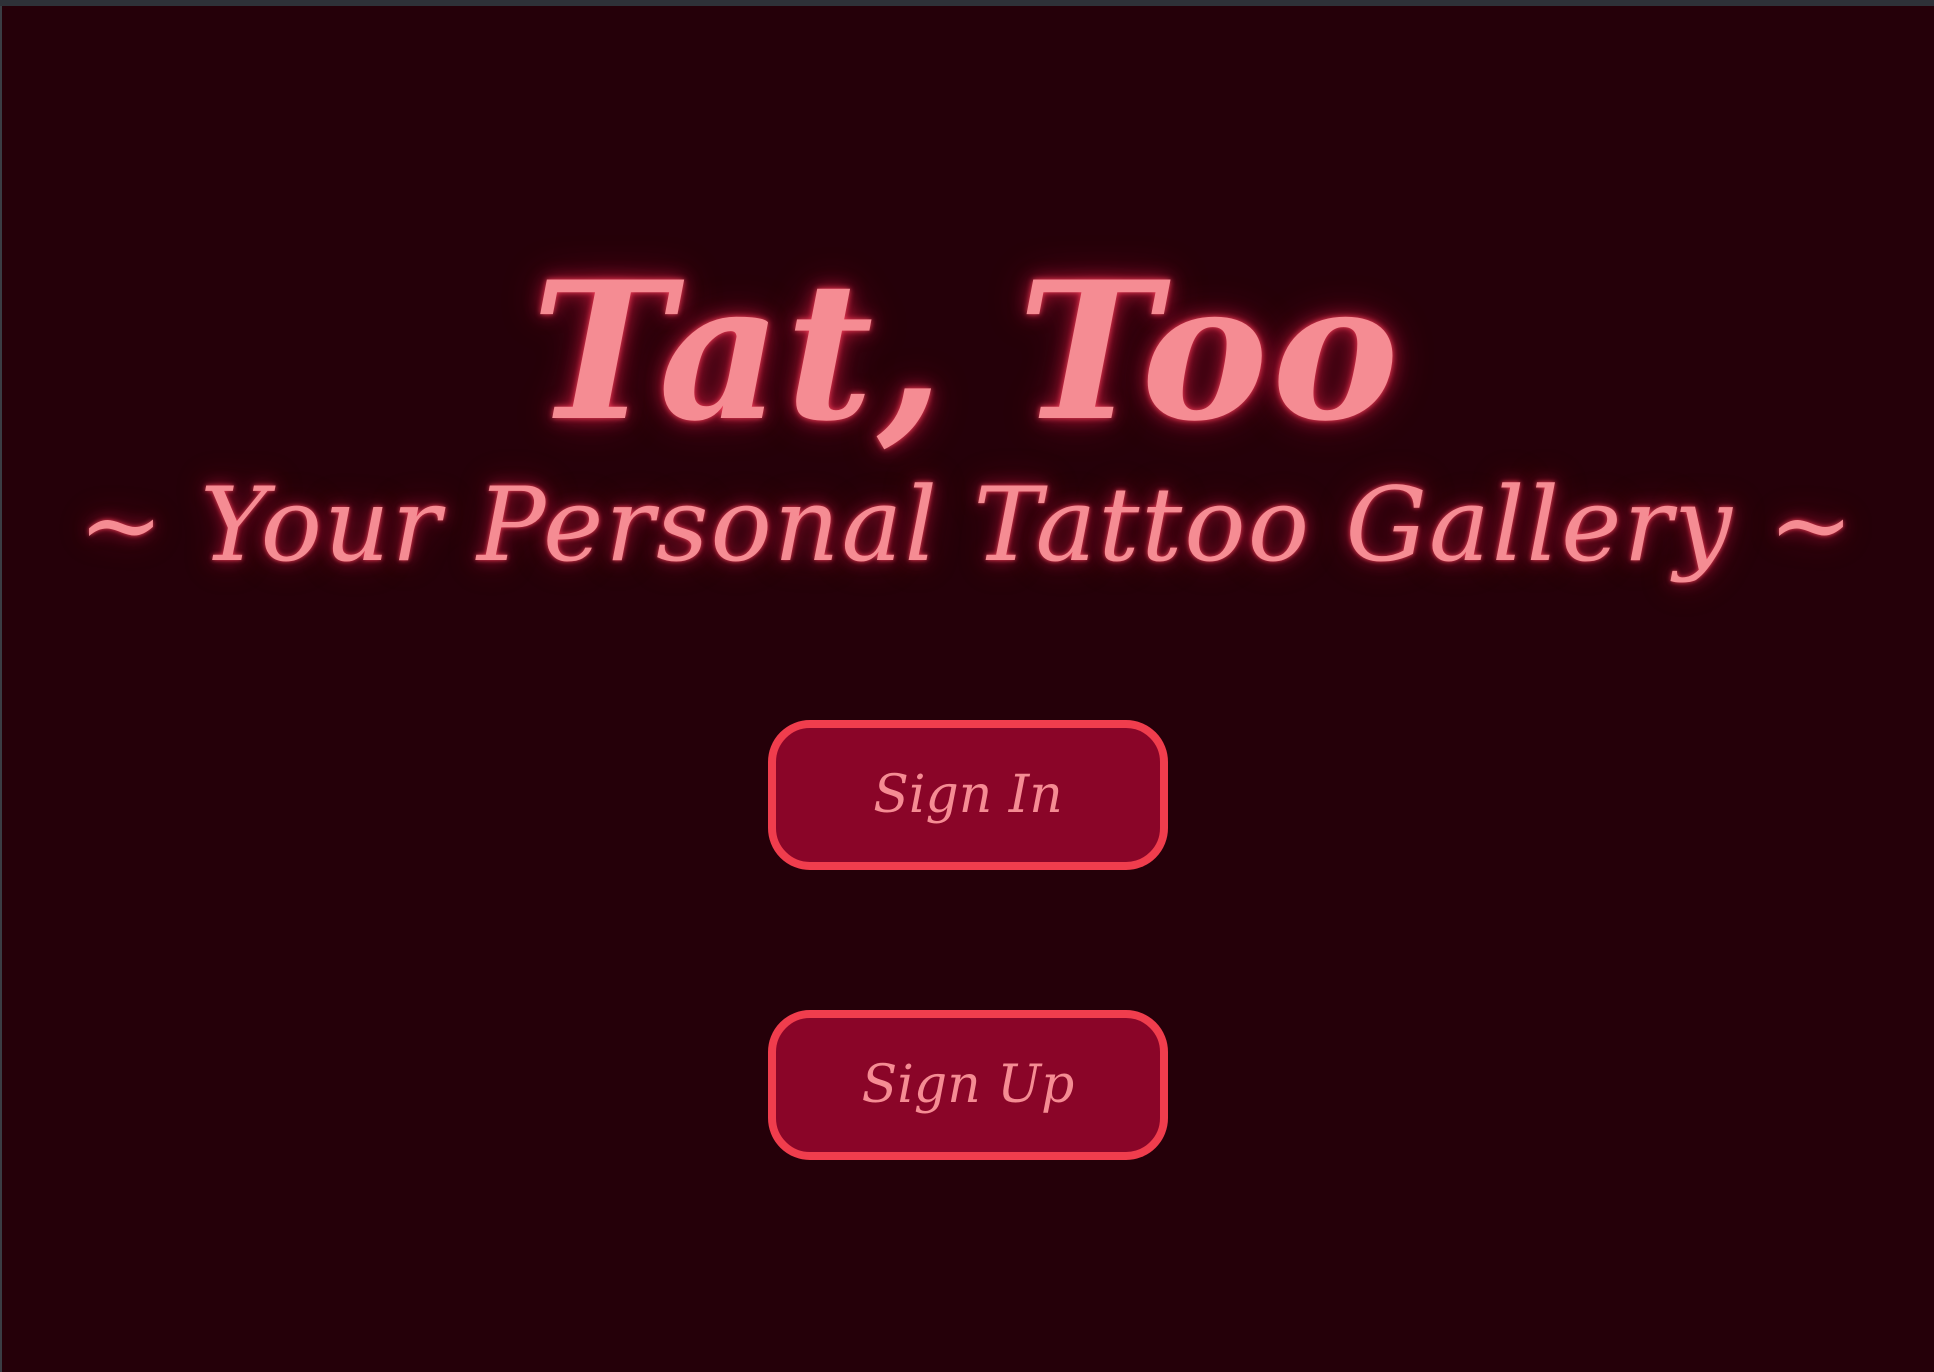 This screenshot has height=1372, width=1934. I want to click on window-left-edge, so click(1, 689).